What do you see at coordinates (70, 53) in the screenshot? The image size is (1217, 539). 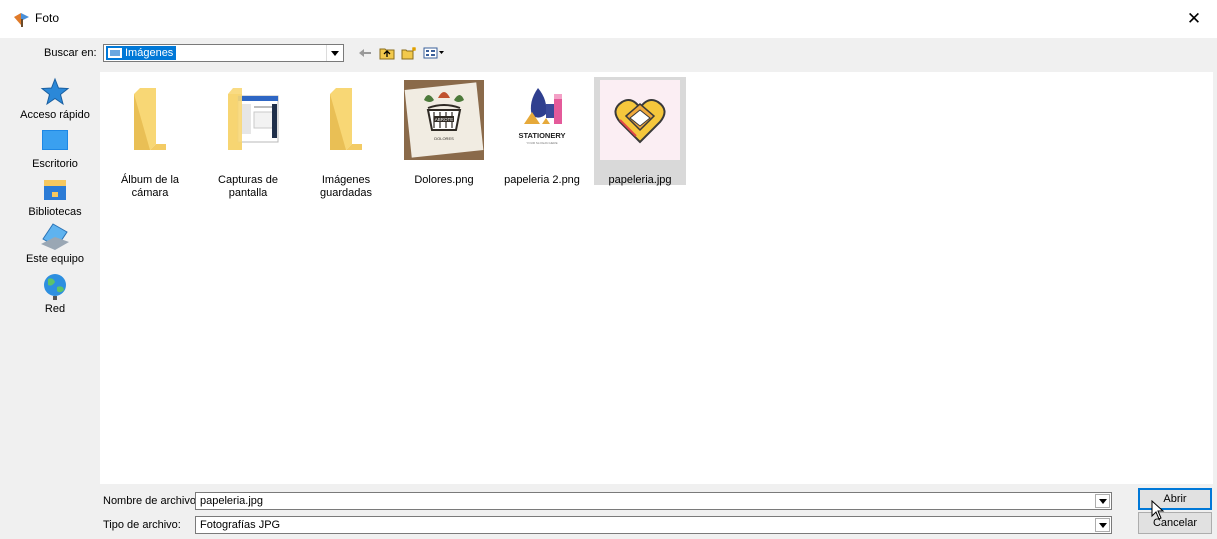 I see `lookin-label: Buscar en:` at bounding box center [70, 53].